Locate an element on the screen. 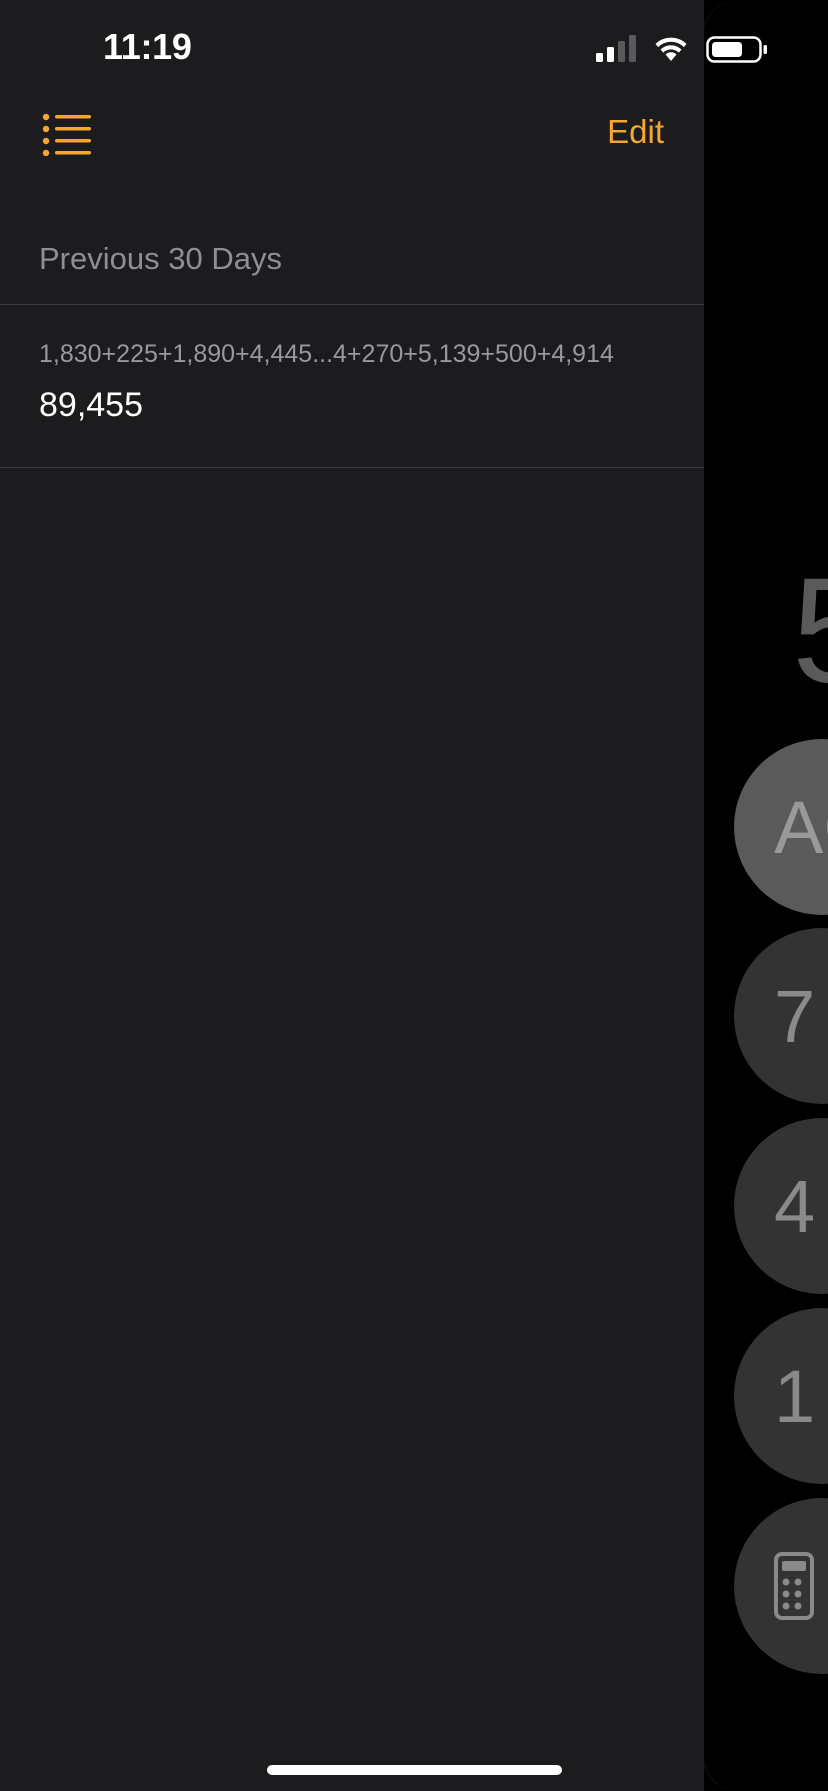  signal-icon is located at coordinates (616, 48).